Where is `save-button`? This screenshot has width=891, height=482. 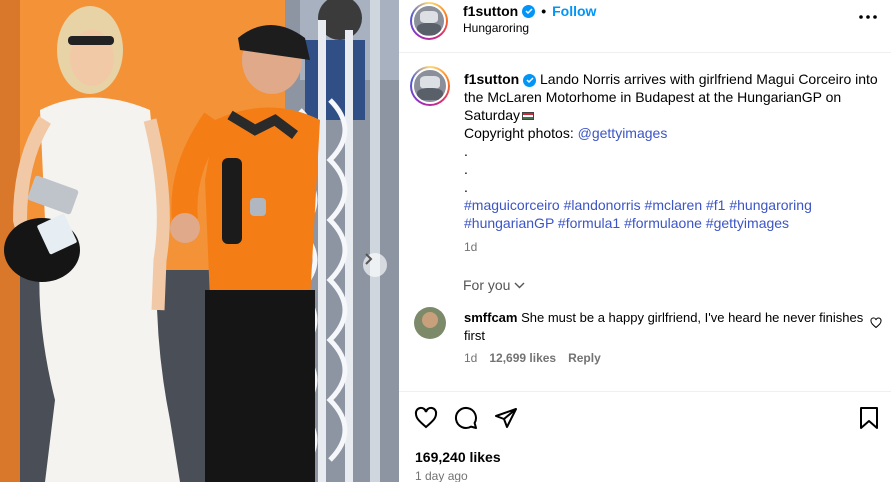
save-button is located at coordinates (869, 418).